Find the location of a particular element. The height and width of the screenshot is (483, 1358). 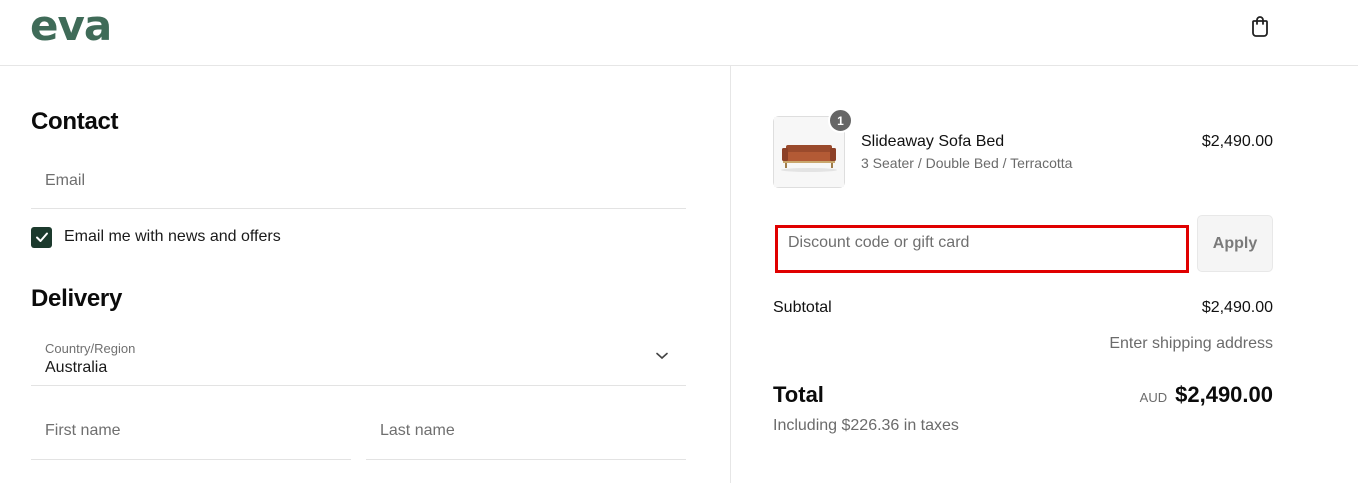

shopping-bag-icon is located at coordinates (1260, 26).